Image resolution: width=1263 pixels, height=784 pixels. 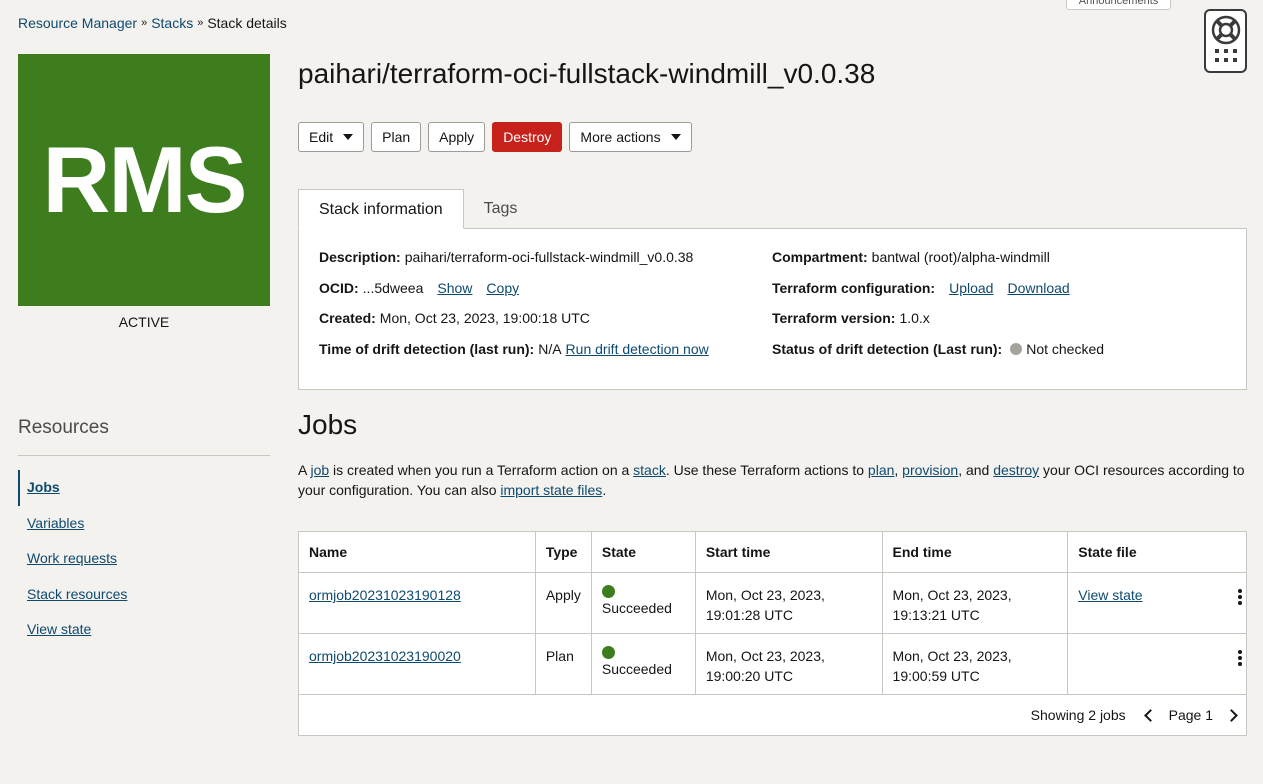 What do you see at coordinates (321, 137) in the screenshot?
I see `edit-label: Edit` at bounding box center [321, 137].